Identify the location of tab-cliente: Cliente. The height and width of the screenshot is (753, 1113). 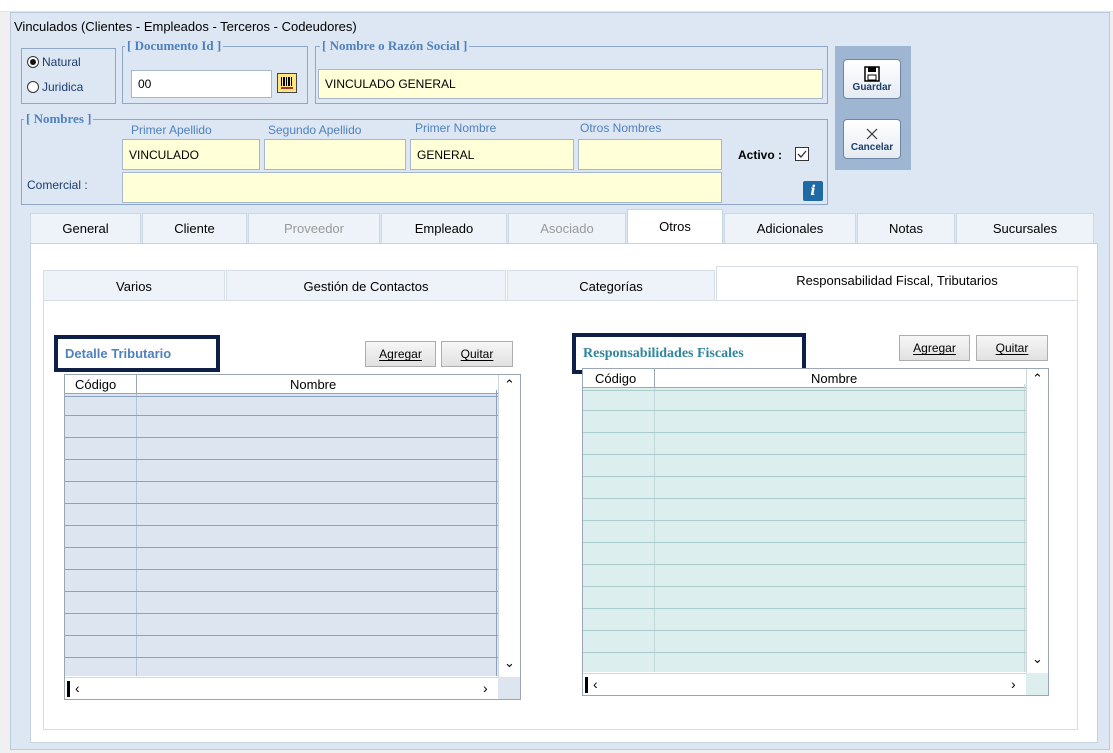
(194, 228).